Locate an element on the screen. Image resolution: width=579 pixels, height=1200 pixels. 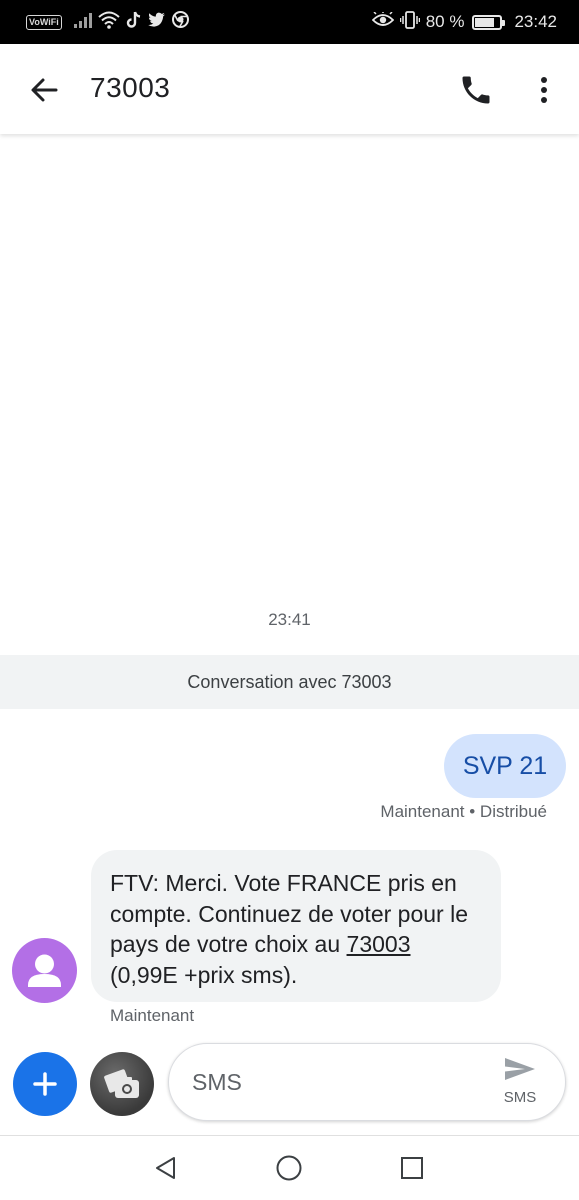
nav-recents-button is located at coordinates (412, 1168).